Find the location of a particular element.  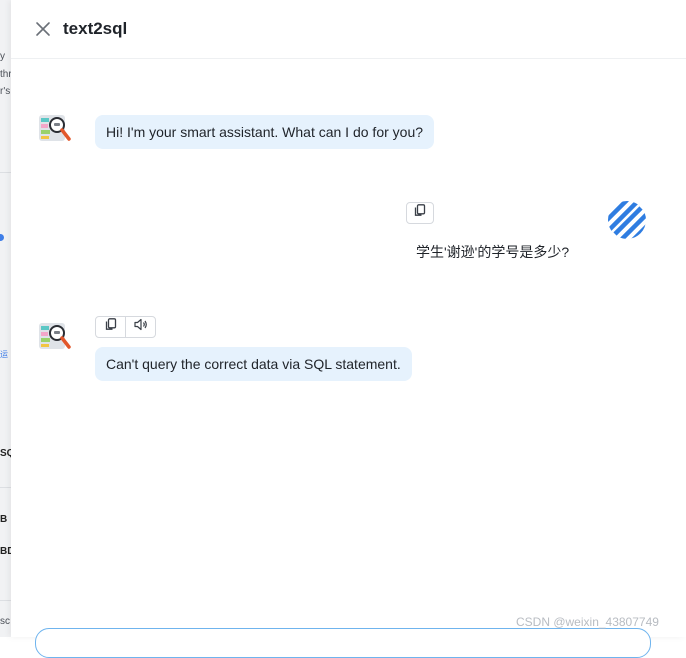

user-message-text: 学生'谢逊'的学号是多少? is located at coordinates (493, 252).